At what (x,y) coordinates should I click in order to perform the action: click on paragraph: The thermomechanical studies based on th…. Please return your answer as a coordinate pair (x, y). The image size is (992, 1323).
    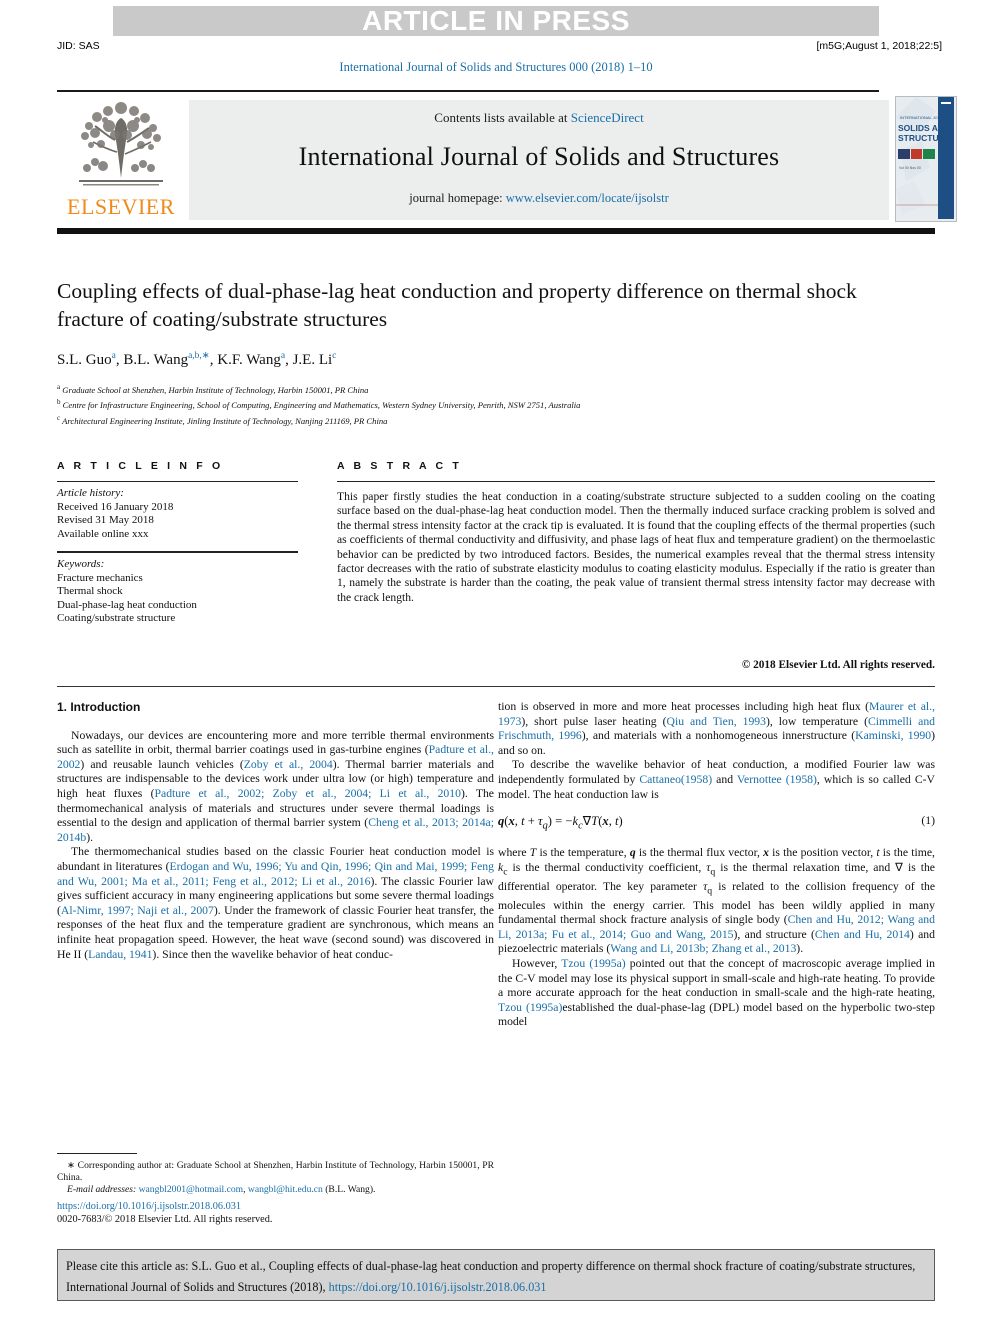
    Looking at the image, I should click on (275, 903).